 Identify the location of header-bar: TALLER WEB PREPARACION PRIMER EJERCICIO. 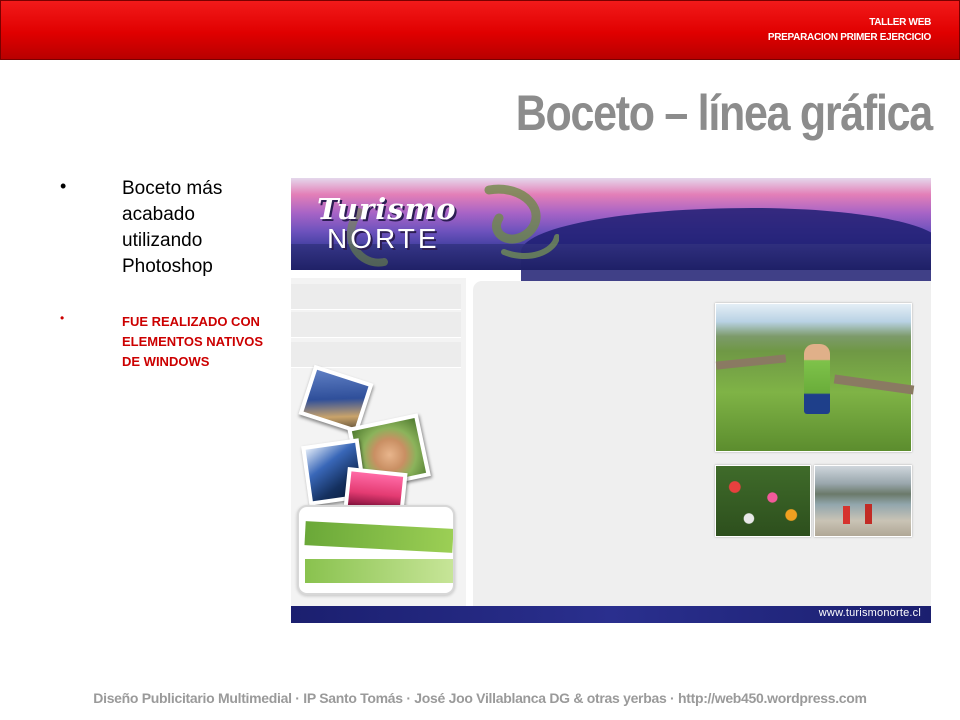
(480, 30).